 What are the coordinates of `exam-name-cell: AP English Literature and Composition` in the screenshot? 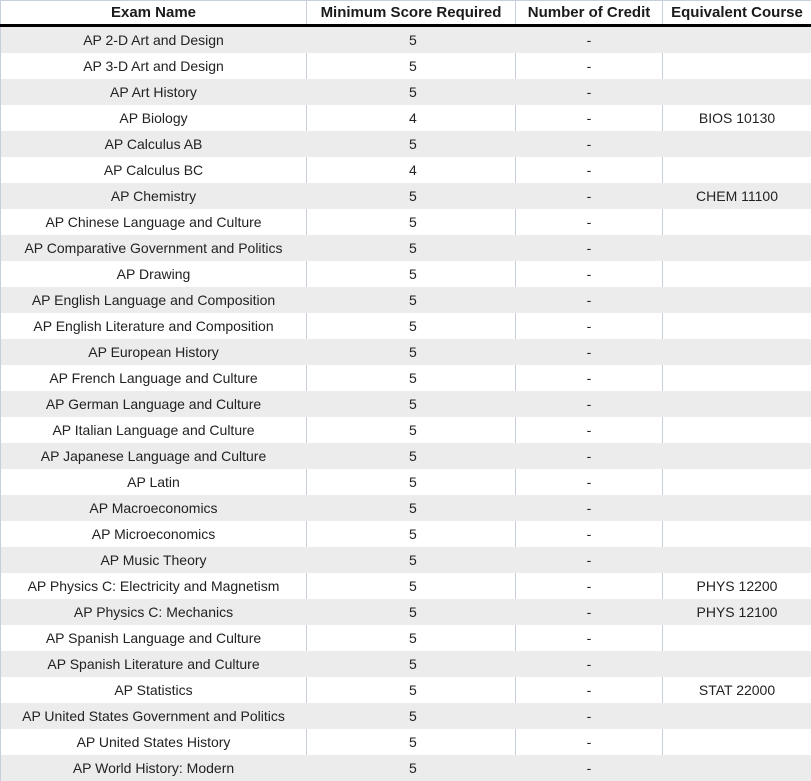 It's located at (153, 326).